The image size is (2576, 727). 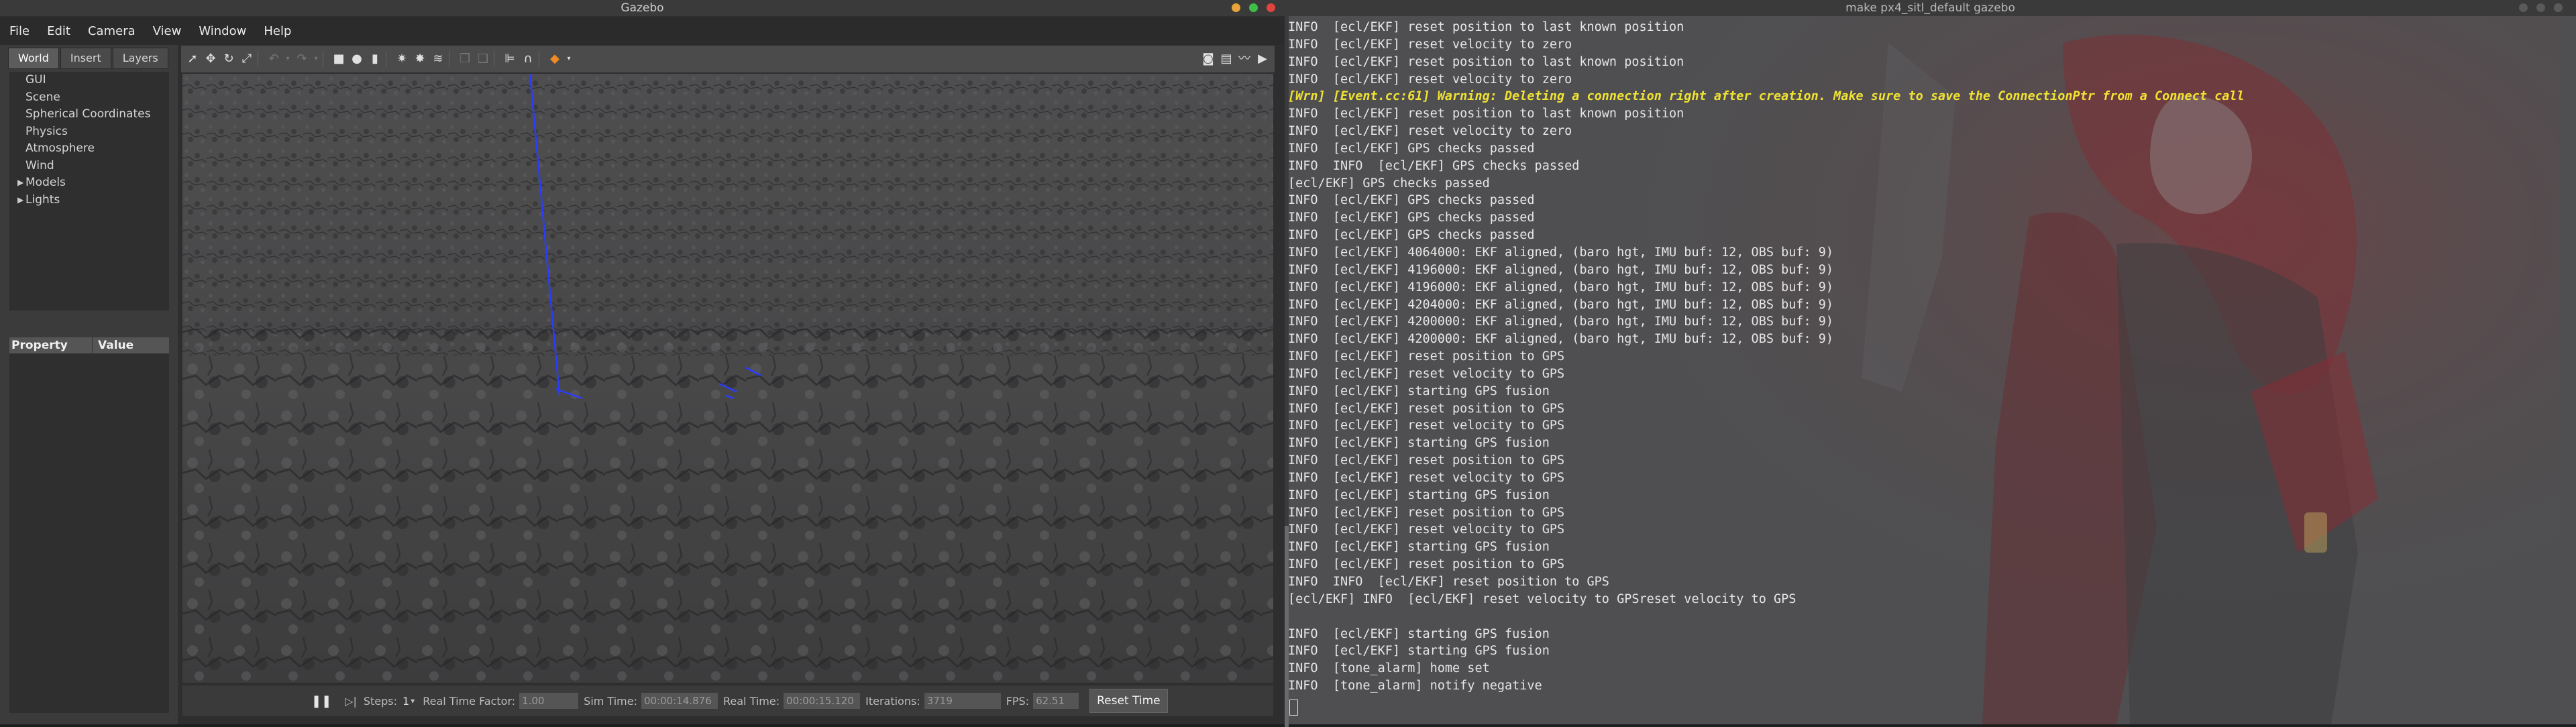 What do you see at coordinates (39, 165) in the screenshot?
I see `tree-item-label: Wind` at bounding box center [39, 165].